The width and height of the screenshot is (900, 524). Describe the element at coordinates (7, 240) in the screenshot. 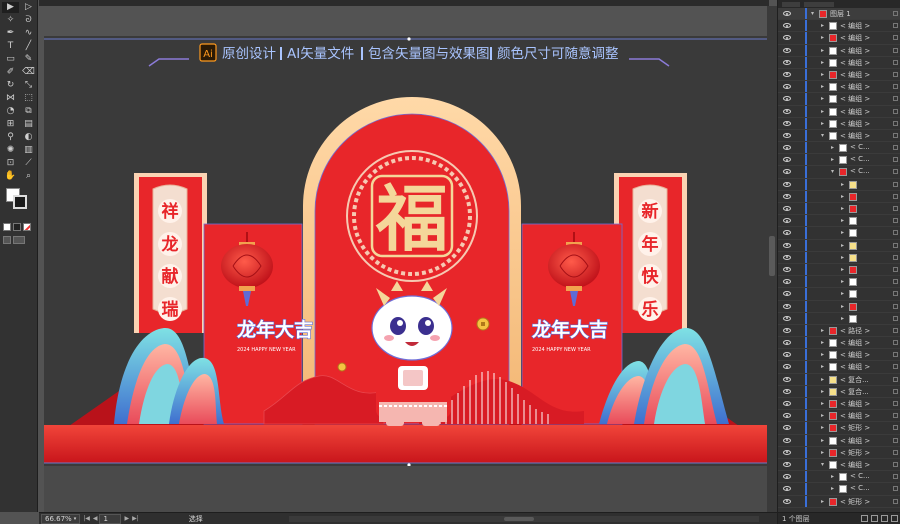

I see `draw-mode-icon` at that location.